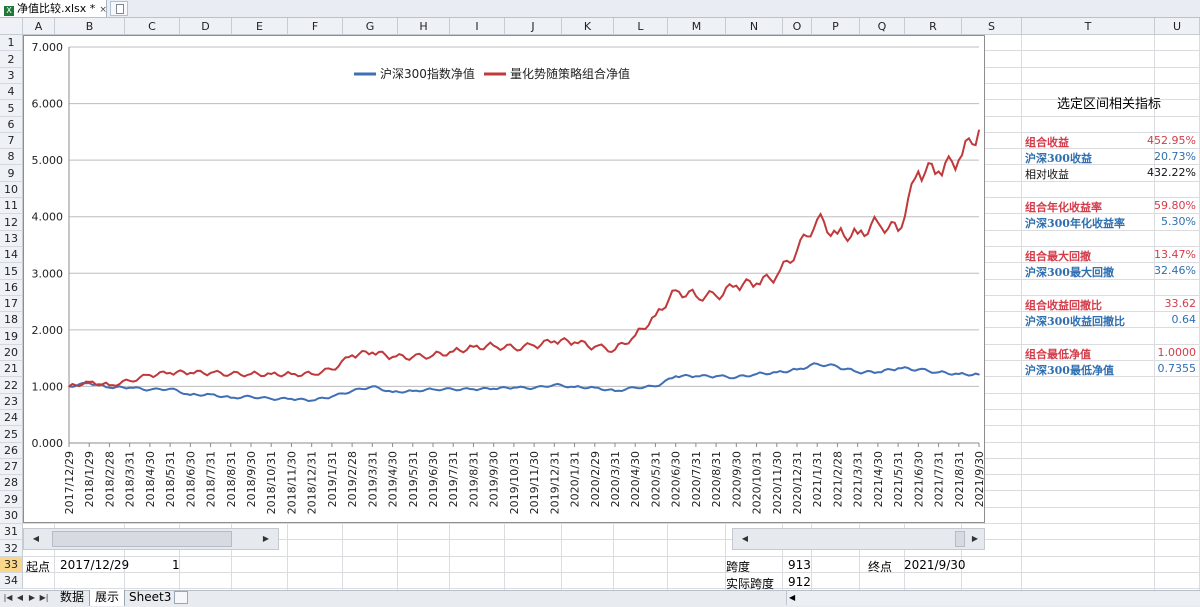 The height and width of the screenshot is (607, 1200). I want to click on row-header-16: 16, so click(11, 288).